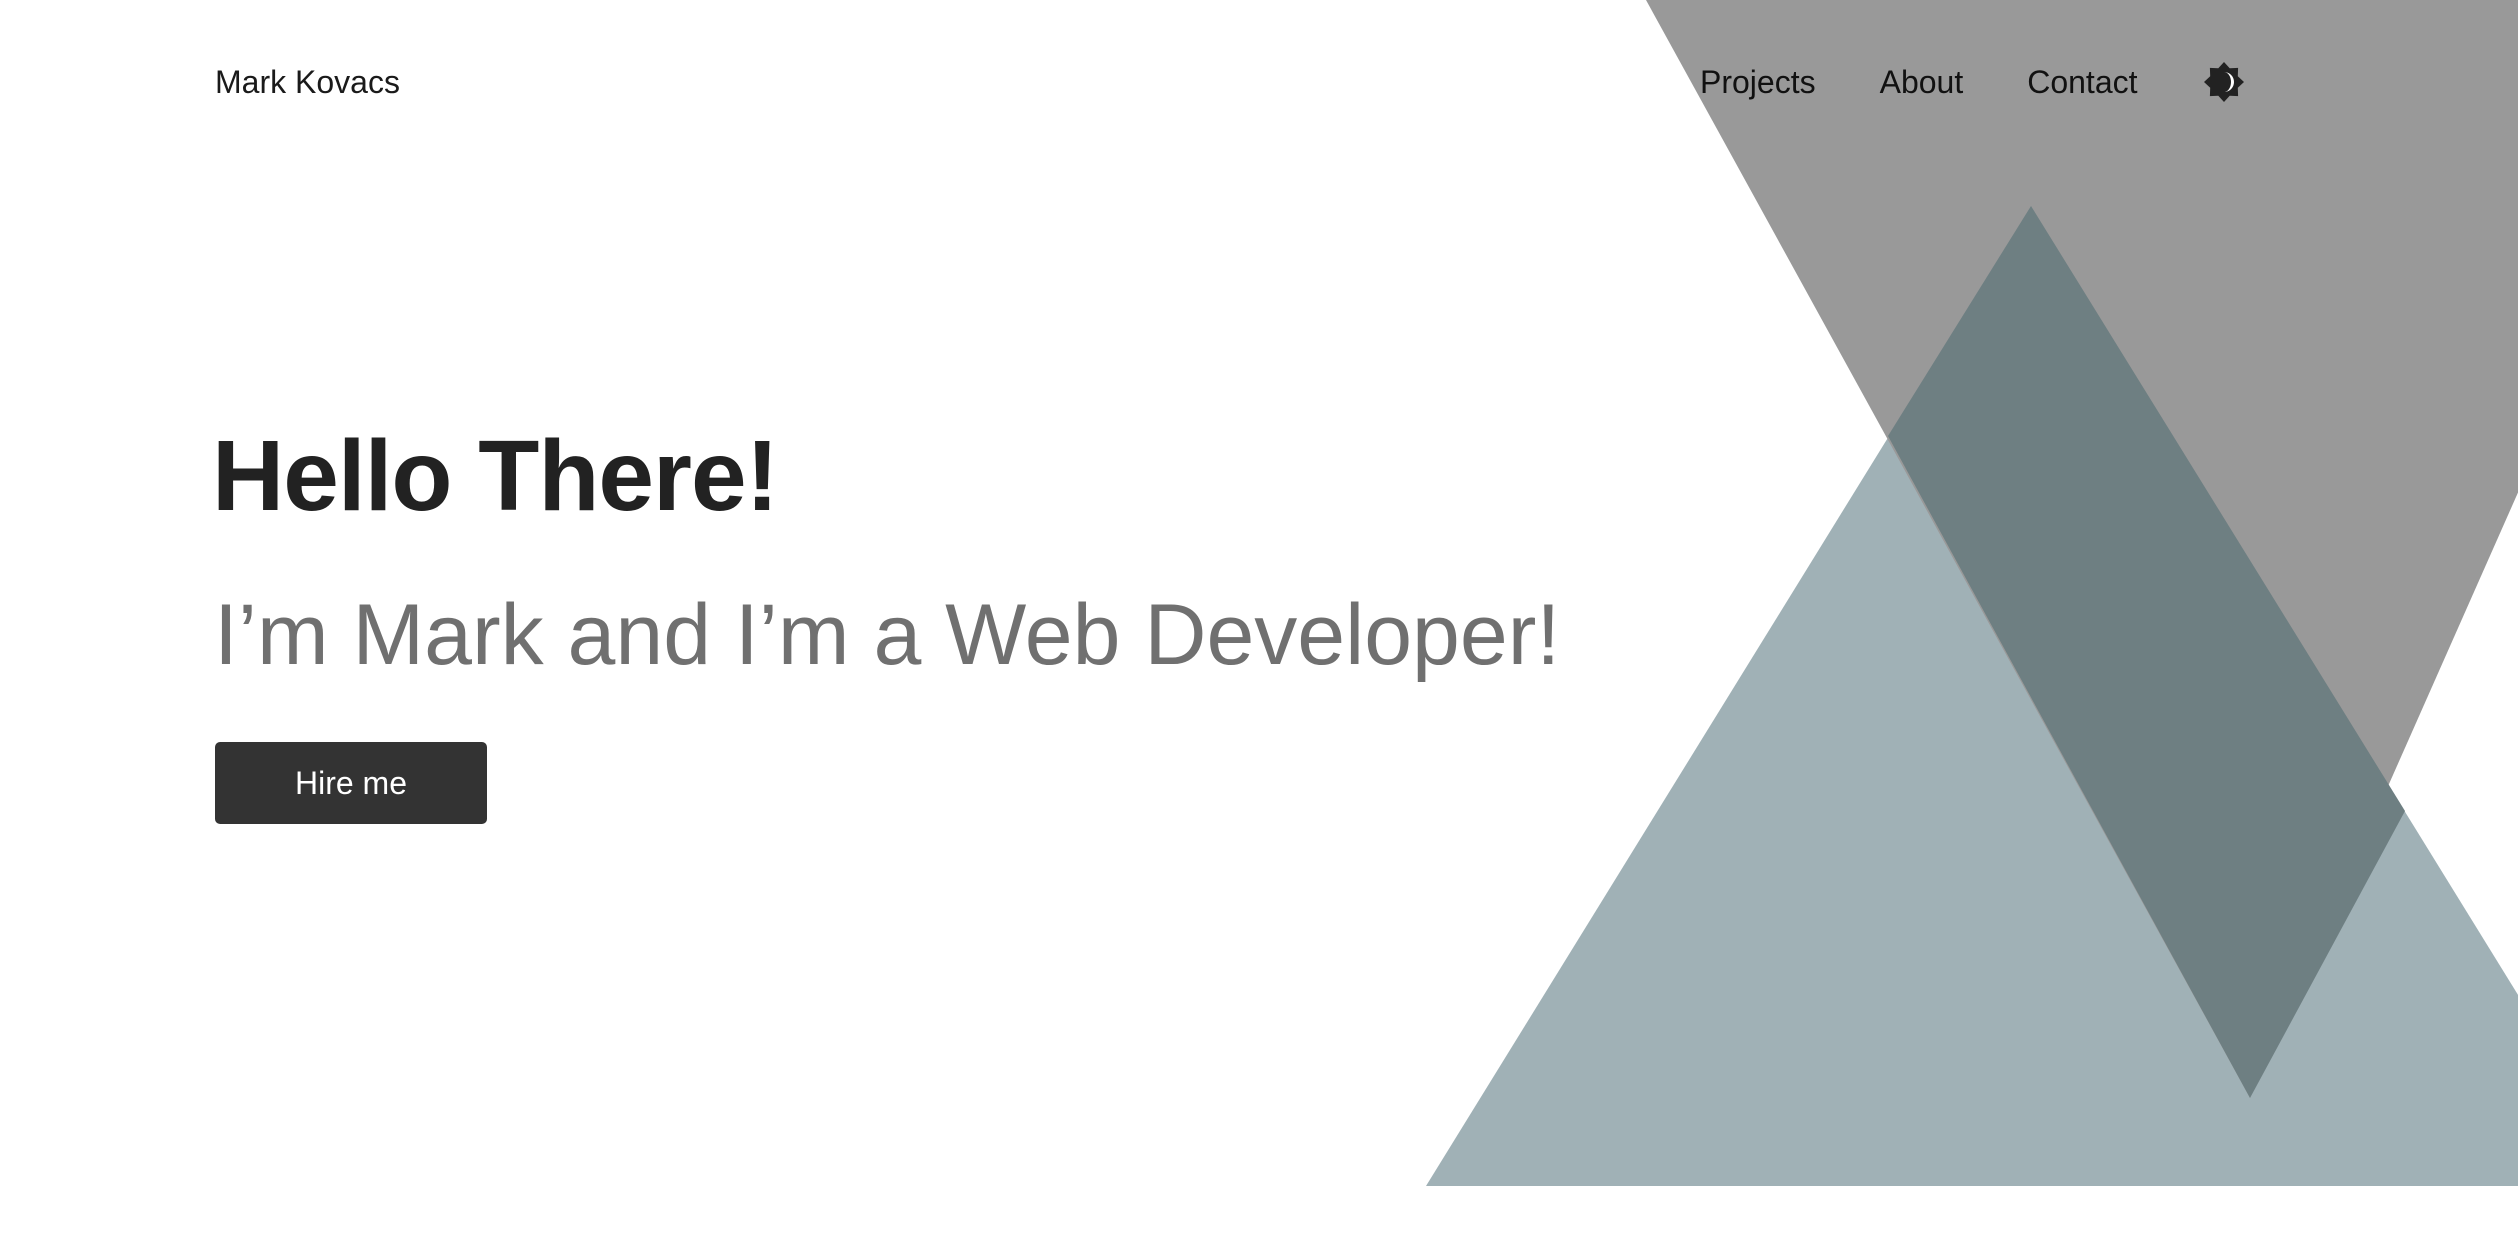 This screenshot has width=2518, height=1240. I want to click on nav-link-about: About, so click(1922, 82).